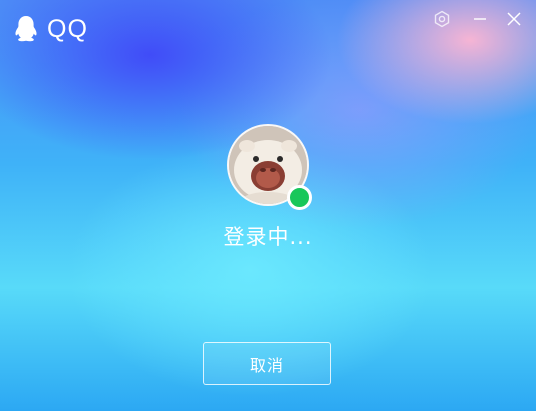 This screenshot has width=536, height=411. I want to click on minimize-button, so click(480, 21).